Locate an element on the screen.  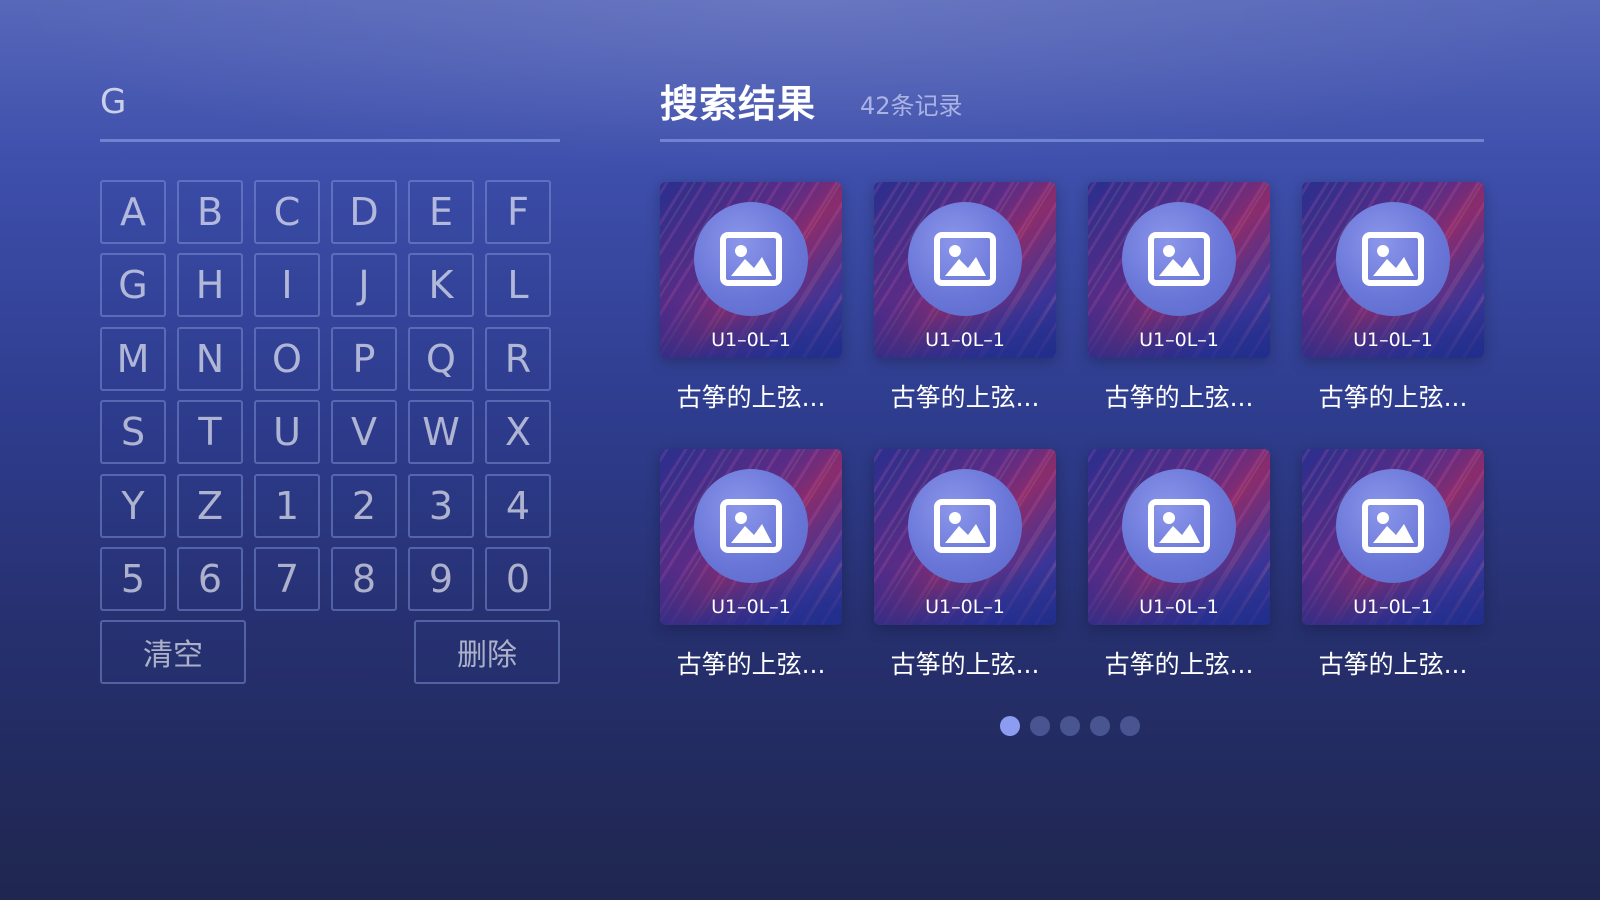
key-v: V is located at coordinates (364, 432).